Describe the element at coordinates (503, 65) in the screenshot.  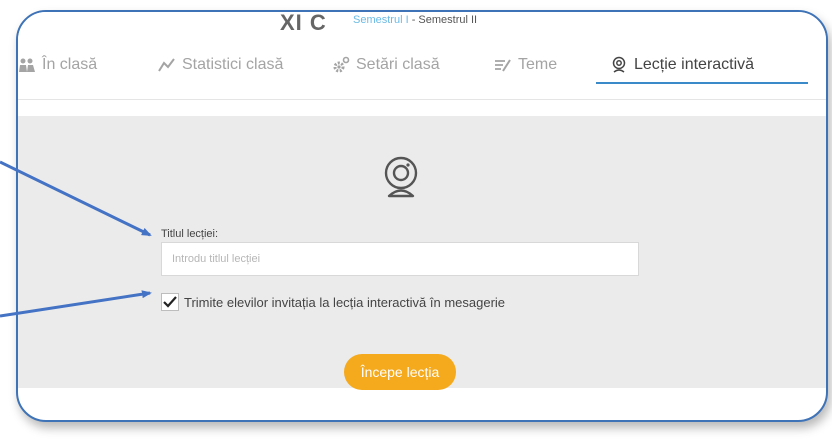
I see `homework-icon` at that location.